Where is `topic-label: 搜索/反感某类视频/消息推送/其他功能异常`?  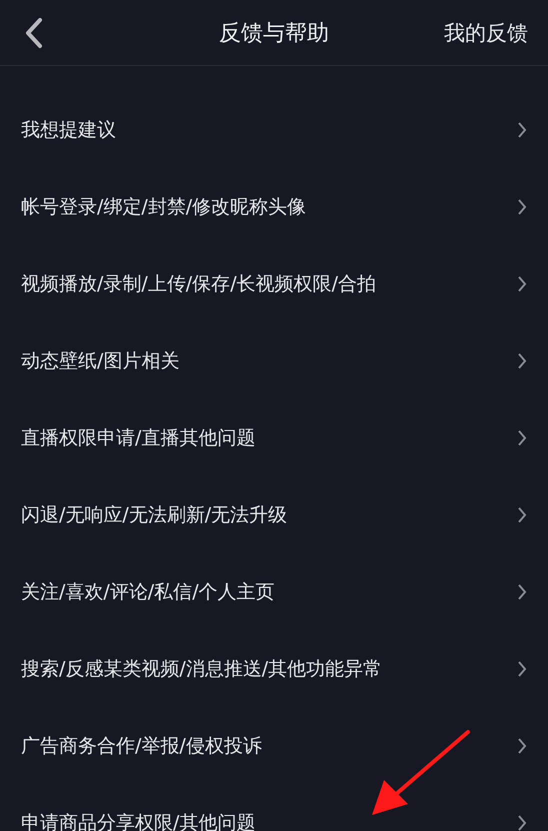 topic-label: 搜索/反感某类视频/消息推送/其他功能异常 is located at coordinates (201, 669).